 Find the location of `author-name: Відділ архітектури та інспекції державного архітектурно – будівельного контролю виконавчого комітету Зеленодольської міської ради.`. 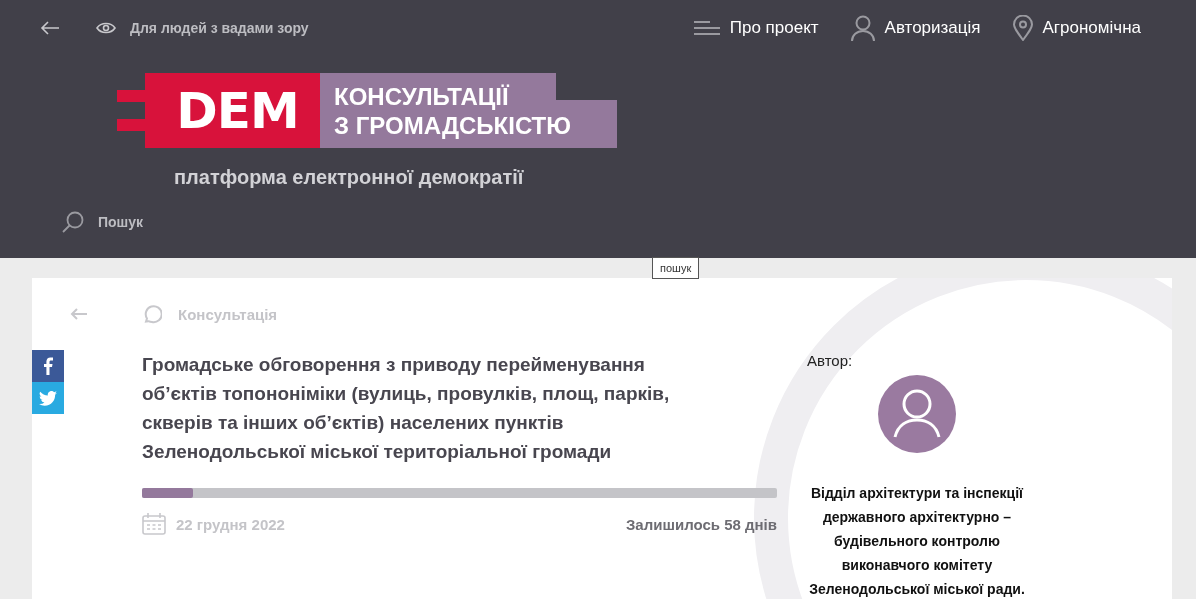

author-name: Відділ архітектури та інспекції державного архітектурно – будівельного контролю виконавчого комітету Зеленодольської міської ради. is located at coordinates (917, 541).